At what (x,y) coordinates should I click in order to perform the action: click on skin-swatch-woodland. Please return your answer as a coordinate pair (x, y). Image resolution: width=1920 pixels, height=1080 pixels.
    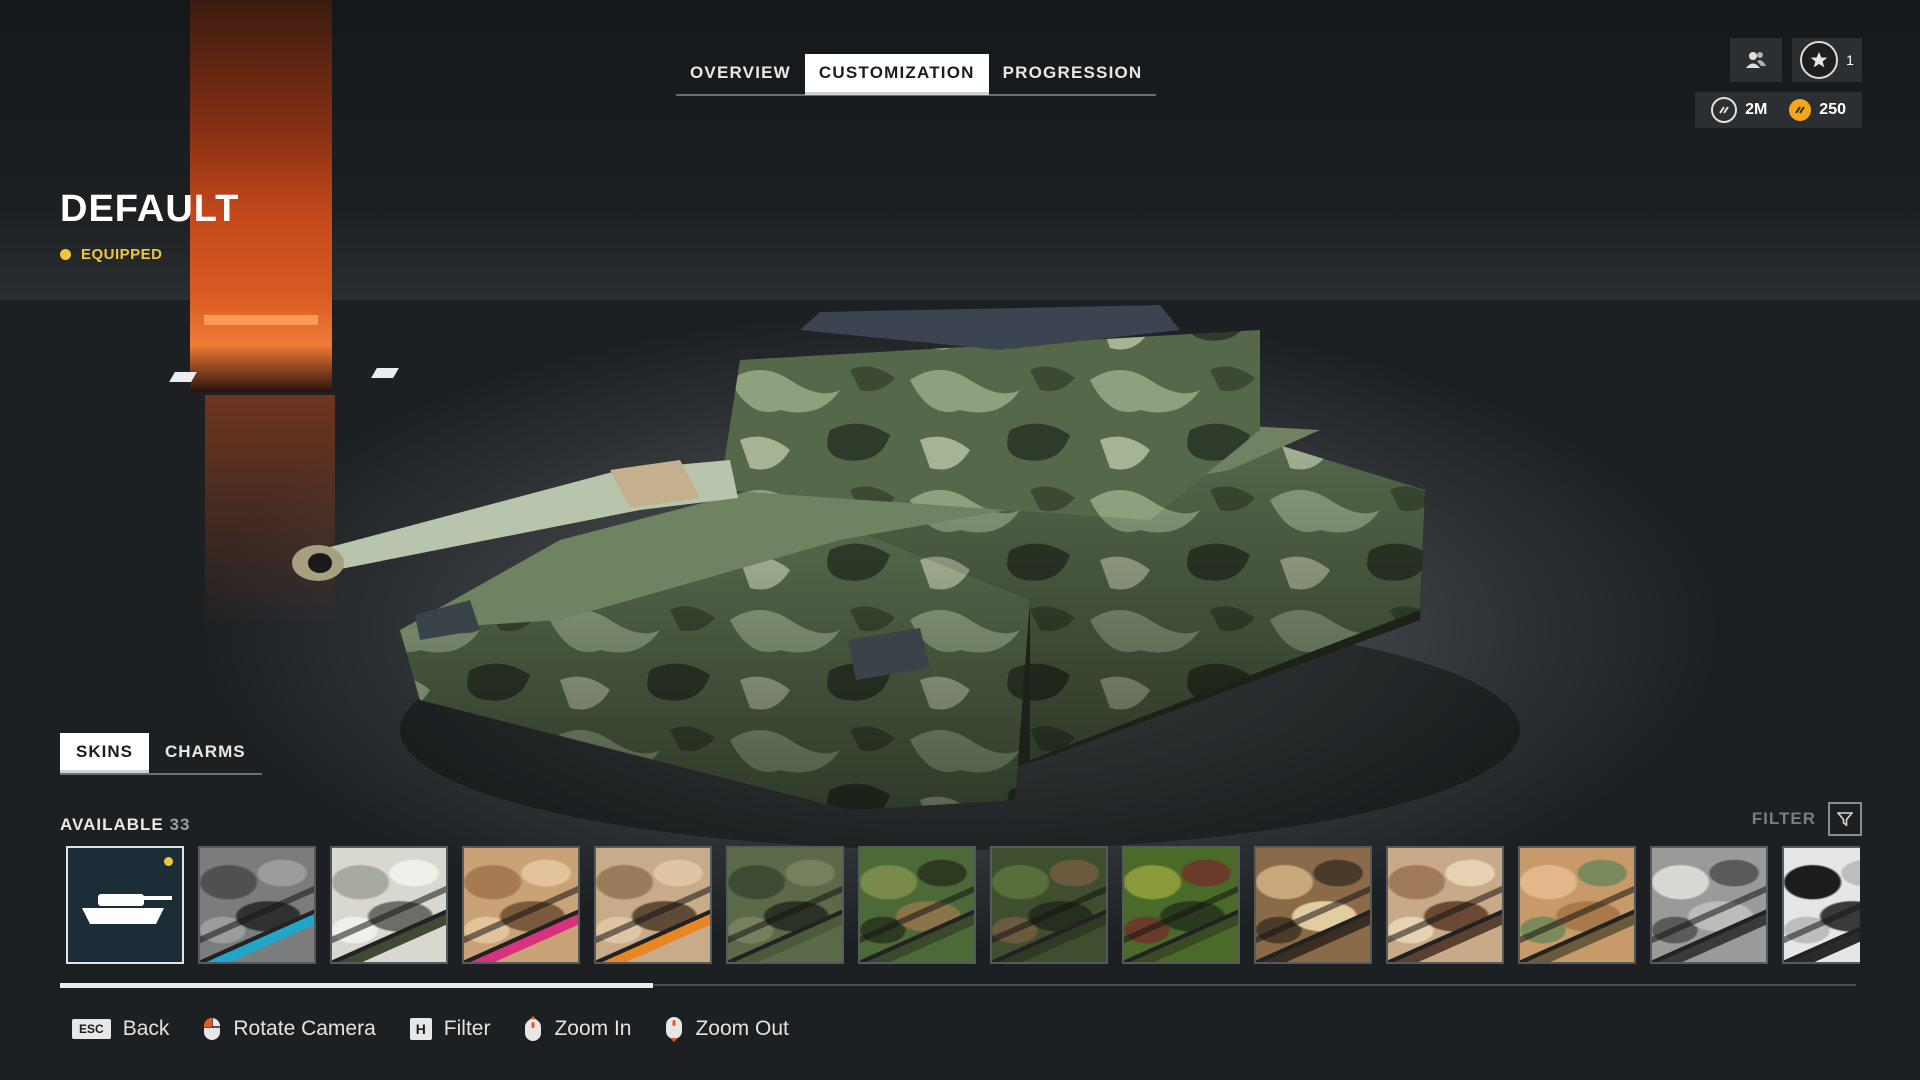
    Looking at the image, I should click on (917, 905).